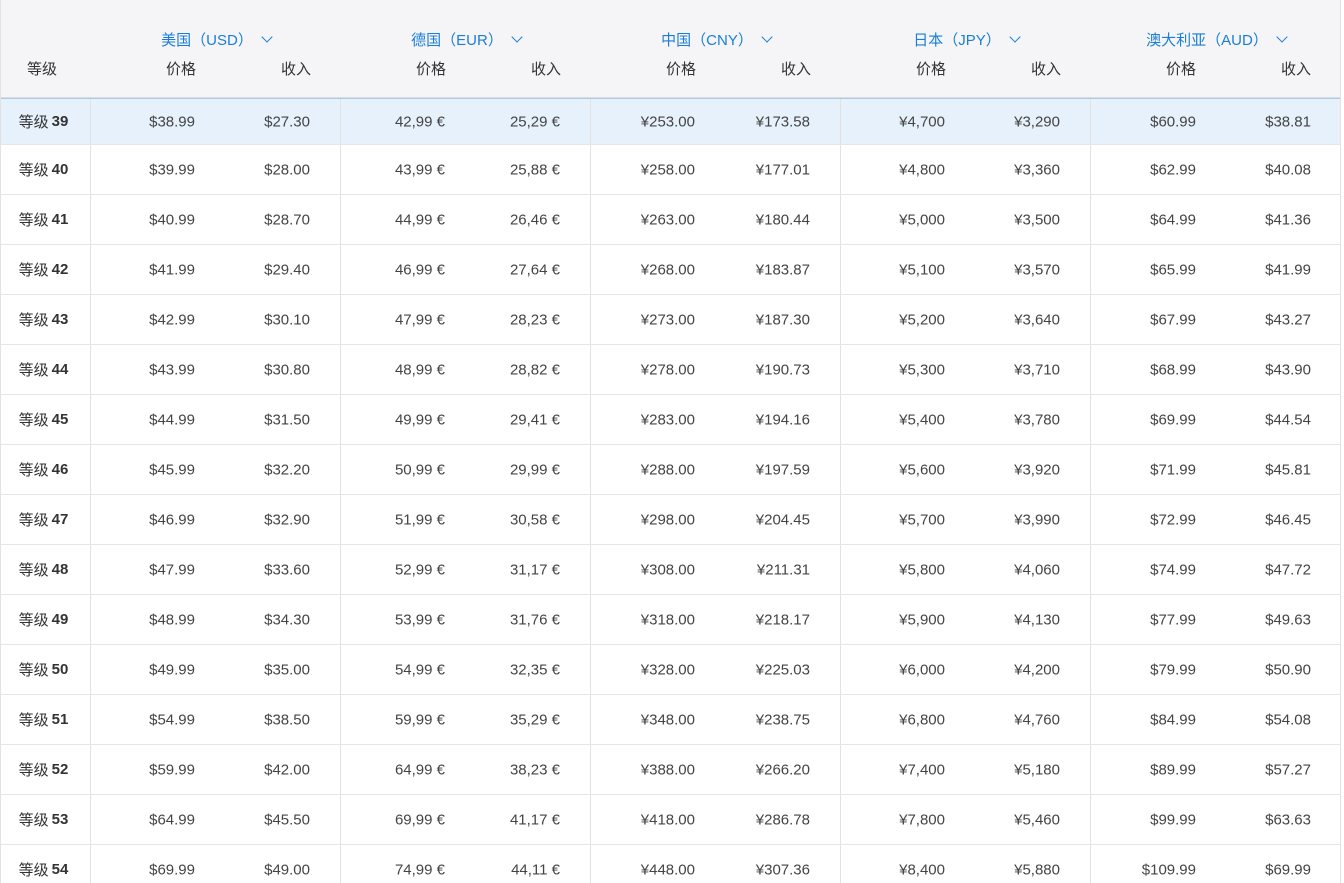  Describe the element at coordinates (216, 519) in the screenshot. I see `cell-group-usd: $46.99 $32.90` at that location.